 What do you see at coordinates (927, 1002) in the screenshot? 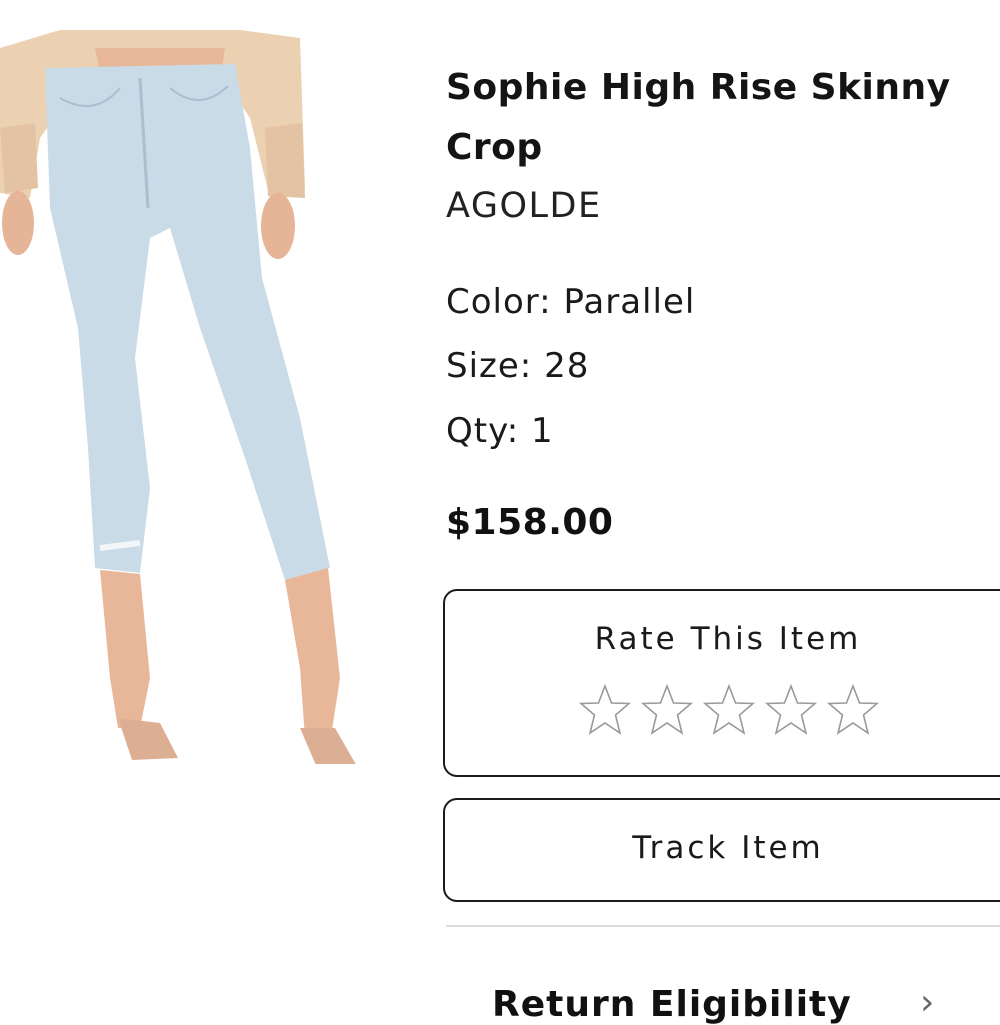
I see `chevron-right-icon: ›` at bounding box center [927, 1002].